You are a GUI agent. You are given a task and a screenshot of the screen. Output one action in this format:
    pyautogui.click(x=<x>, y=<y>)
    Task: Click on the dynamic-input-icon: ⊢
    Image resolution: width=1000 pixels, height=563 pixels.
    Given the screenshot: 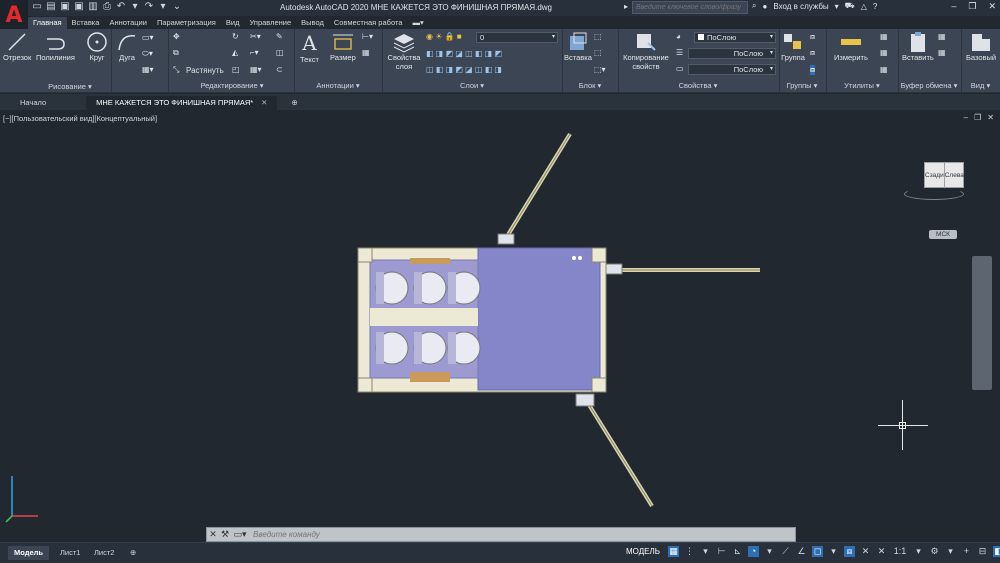 What is the action you would take?
    pyautogui.click(x=721, y=551)
    